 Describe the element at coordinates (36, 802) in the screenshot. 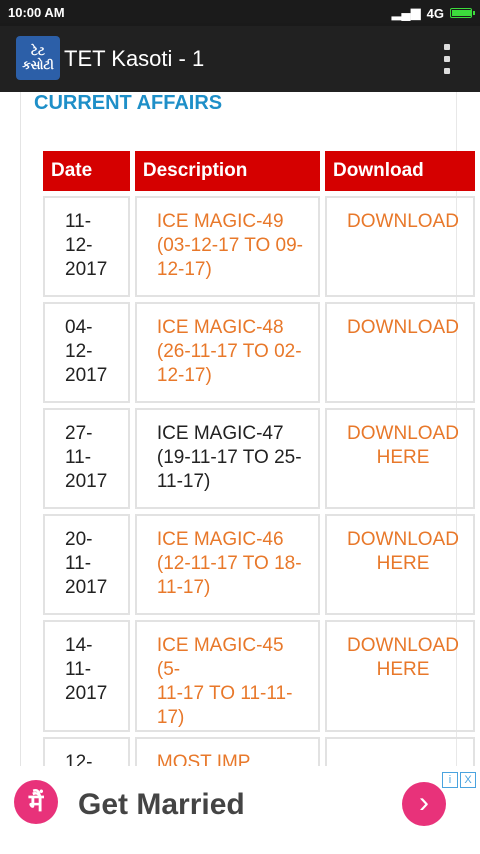

I see `ad-logo: मैं` at that location.